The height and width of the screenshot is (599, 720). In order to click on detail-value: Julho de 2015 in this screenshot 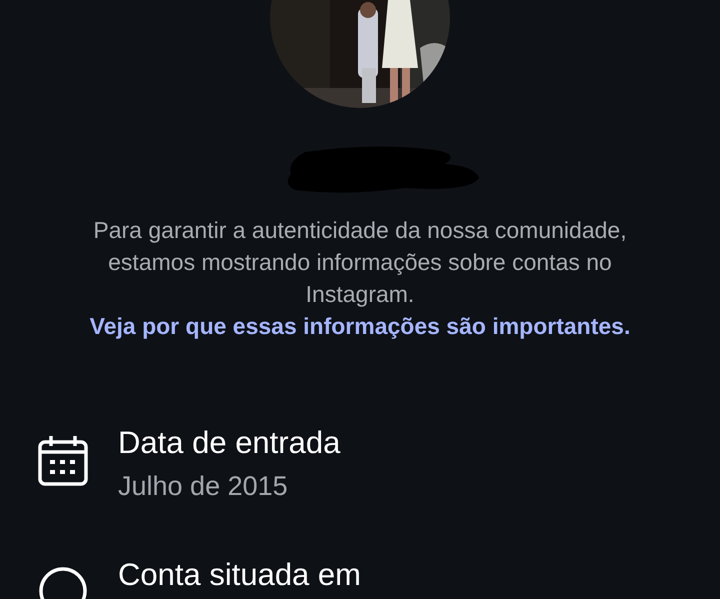, I will do `click(203, 486)`.